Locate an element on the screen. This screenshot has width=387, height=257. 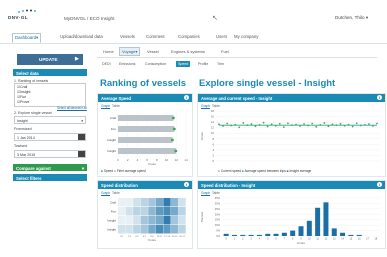
tick-label: 18 is located at coordinates (213, 111).